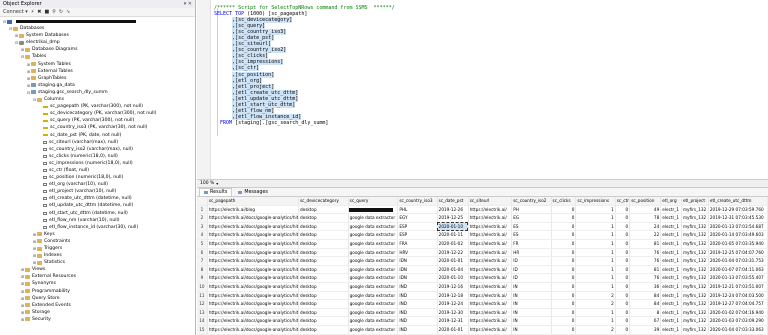 This screenshot has width=768, height=335. Describe the element at coordinates (15, 12) in the screenshot. I see `connect-button: Connect ▾` at that location.